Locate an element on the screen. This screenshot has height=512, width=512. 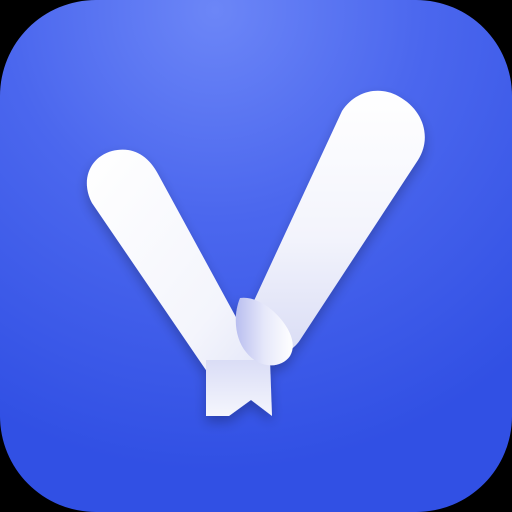
ribbon-tail is located at coordinates (239, 388).